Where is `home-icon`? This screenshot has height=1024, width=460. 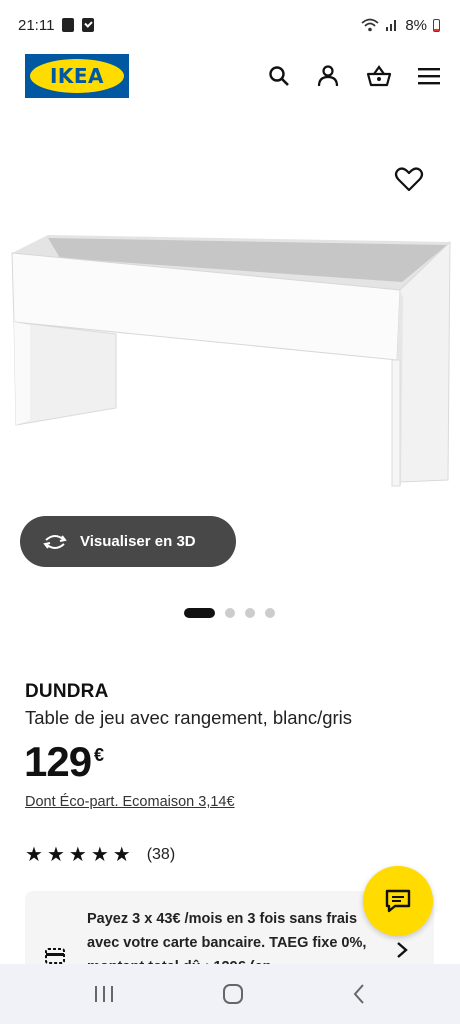
home-icon is located at coordinates (233, 994).